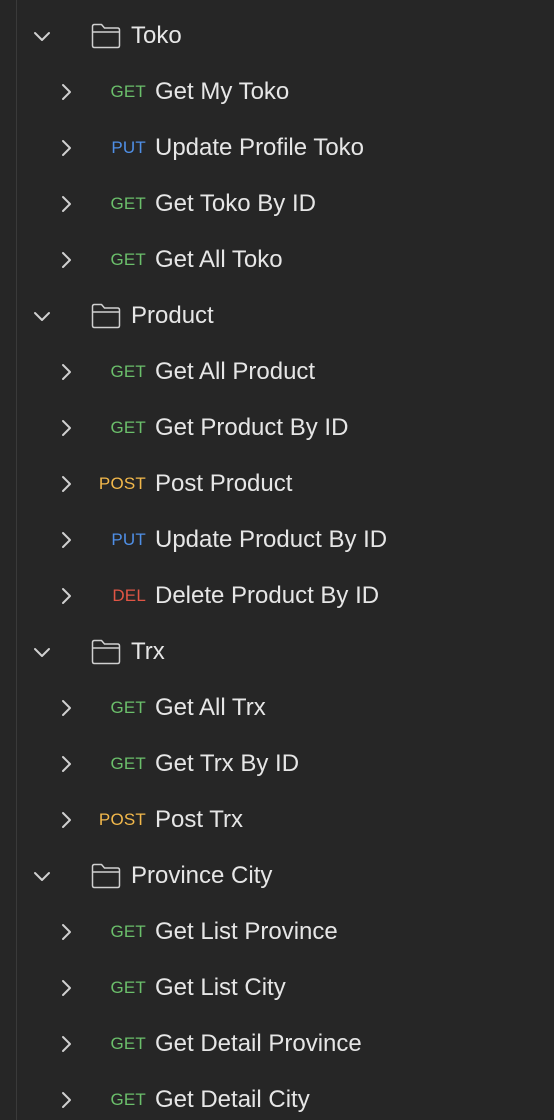  I want to click on folder-name: Province City, so click(202, 875).